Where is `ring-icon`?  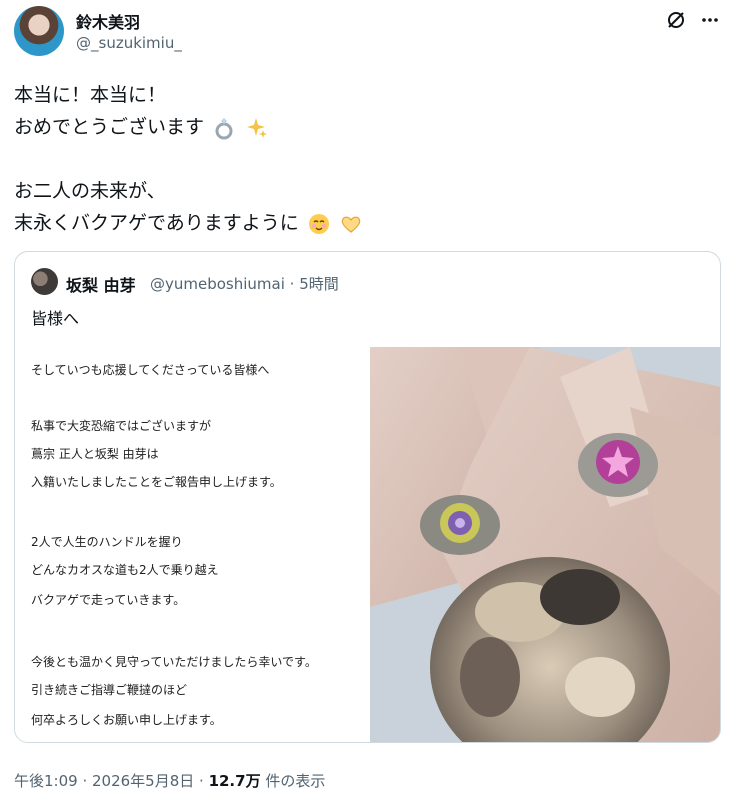
ring-icon is located at coordinates (224, 128).